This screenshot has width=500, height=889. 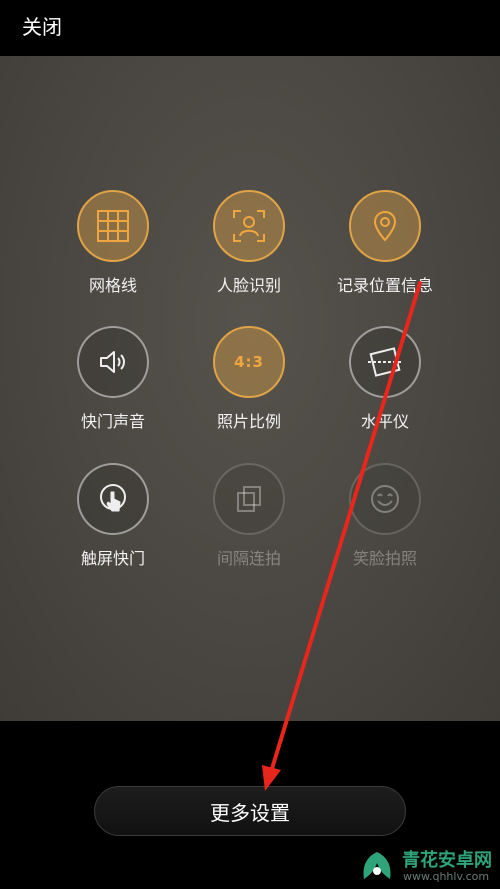 I want to click on burst-interval-toggle, so click(x=249, y=499).